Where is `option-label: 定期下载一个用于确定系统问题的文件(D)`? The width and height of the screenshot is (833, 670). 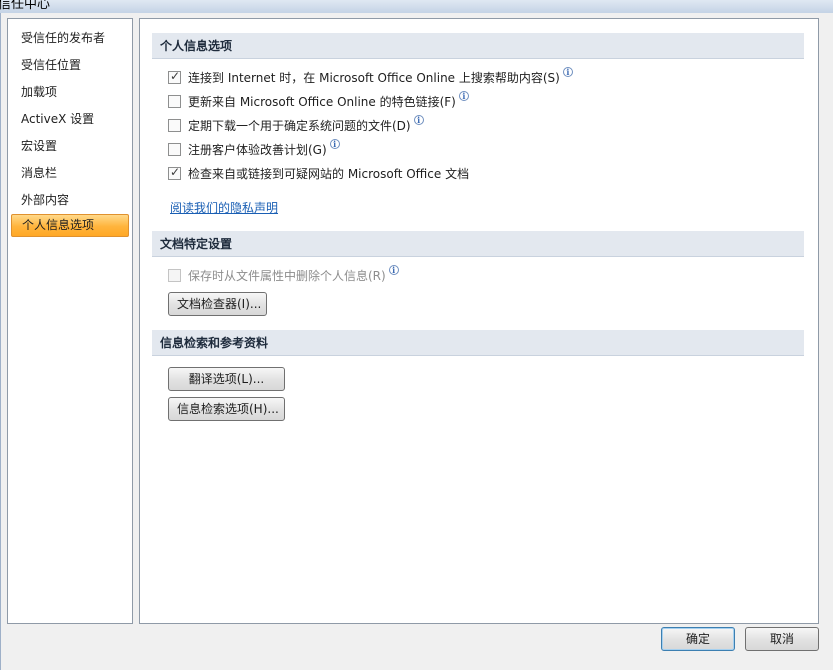
option-label: 定期下载一个用于确定系统问题的文件(D) is located at coordinates (299, 125).